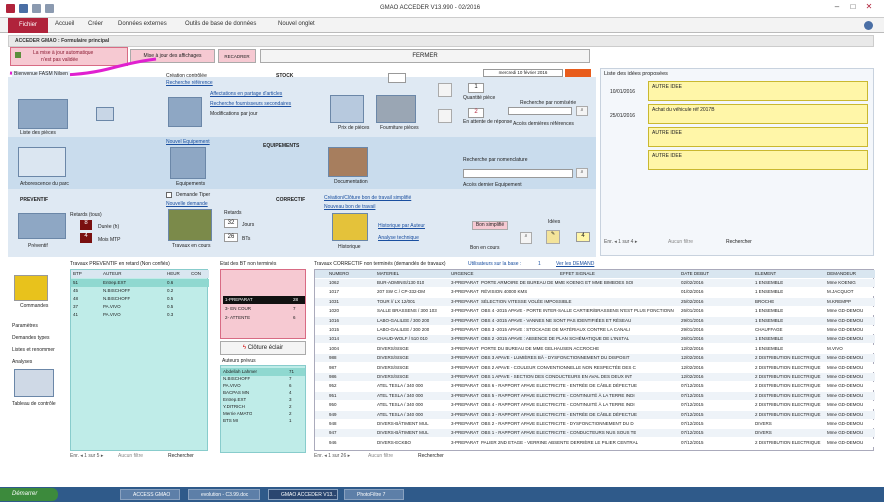 The image size is (884, 502). I want to click on fourniture-image, so click(396, 109).